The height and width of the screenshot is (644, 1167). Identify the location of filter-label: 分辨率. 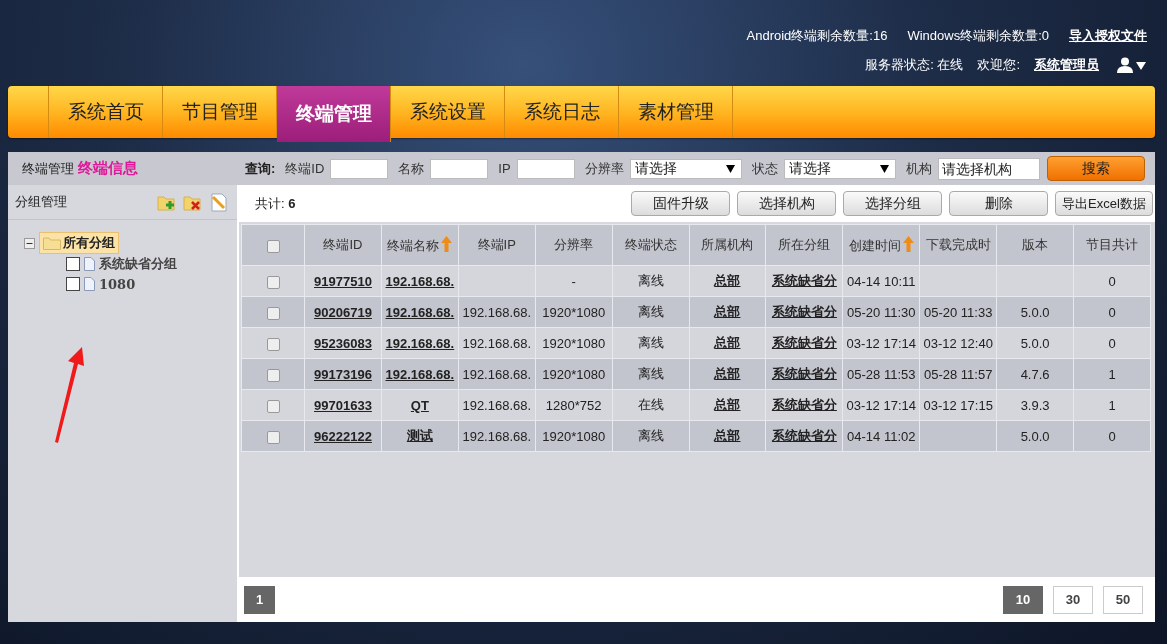
(604, 168).